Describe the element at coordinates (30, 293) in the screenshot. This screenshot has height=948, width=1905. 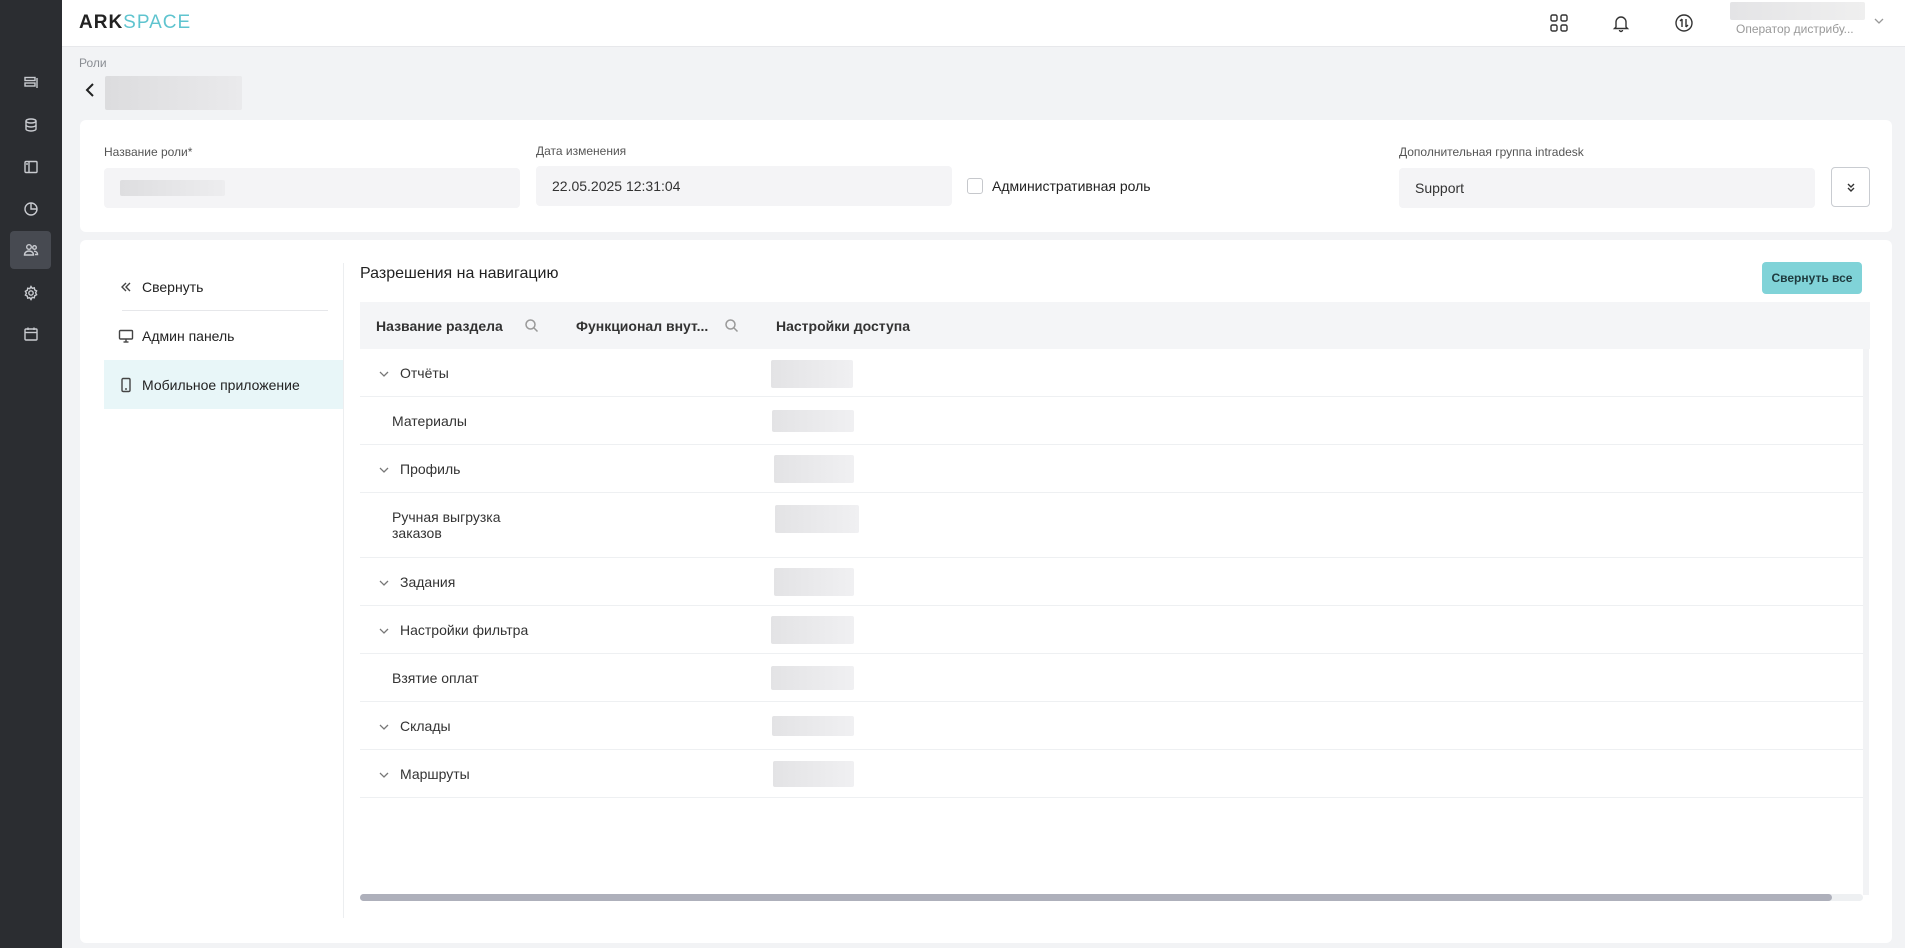
I see `gear-icon` at that location.